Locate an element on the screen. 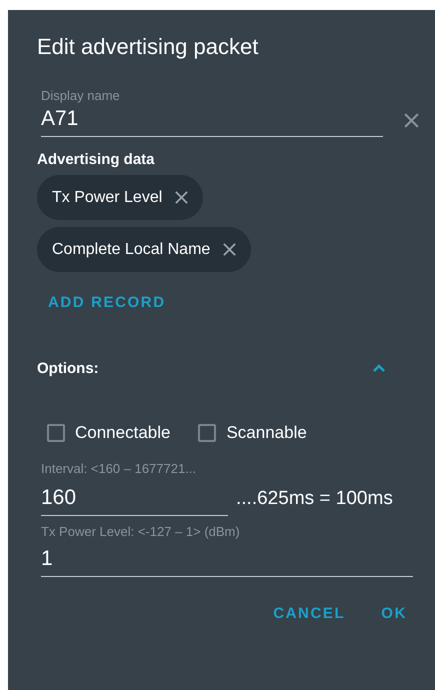 Image resolution: width=435 pixels, height=690 pixels. dialog-title: Edit advertising packet is located at coordinates (148, 47).